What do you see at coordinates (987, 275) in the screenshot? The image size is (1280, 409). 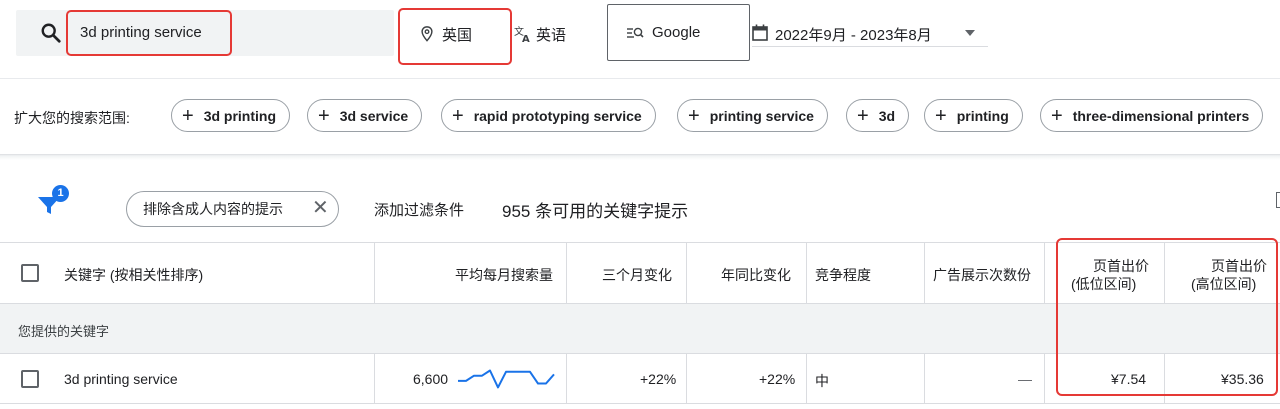 I see `header-ad-impression-share: 广告展示次数份` at bounding box center [987, 275].